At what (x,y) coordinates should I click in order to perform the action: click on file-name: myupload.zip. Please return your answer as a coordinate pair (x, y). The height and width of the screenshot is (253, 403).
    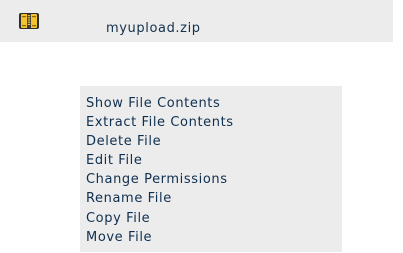
    Looking at the image, I should click on (153, 28).